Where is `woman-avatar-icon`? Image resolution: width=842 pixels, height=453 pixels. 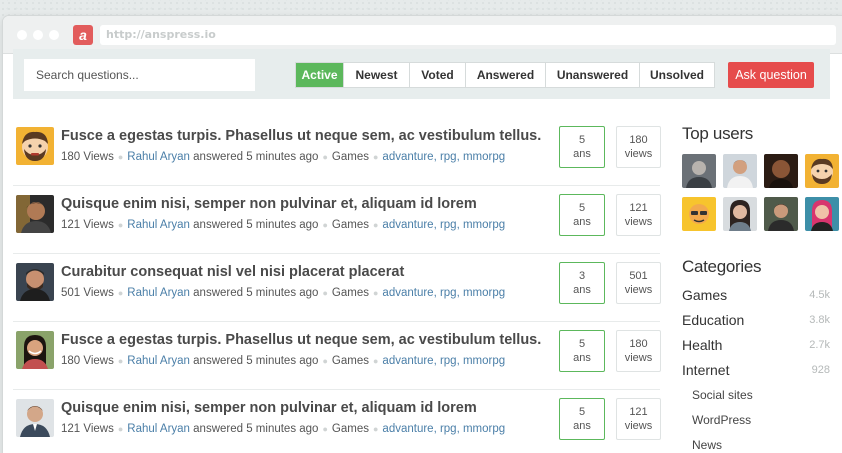
woman-avatar-icon is located at coordinates (35, 350).